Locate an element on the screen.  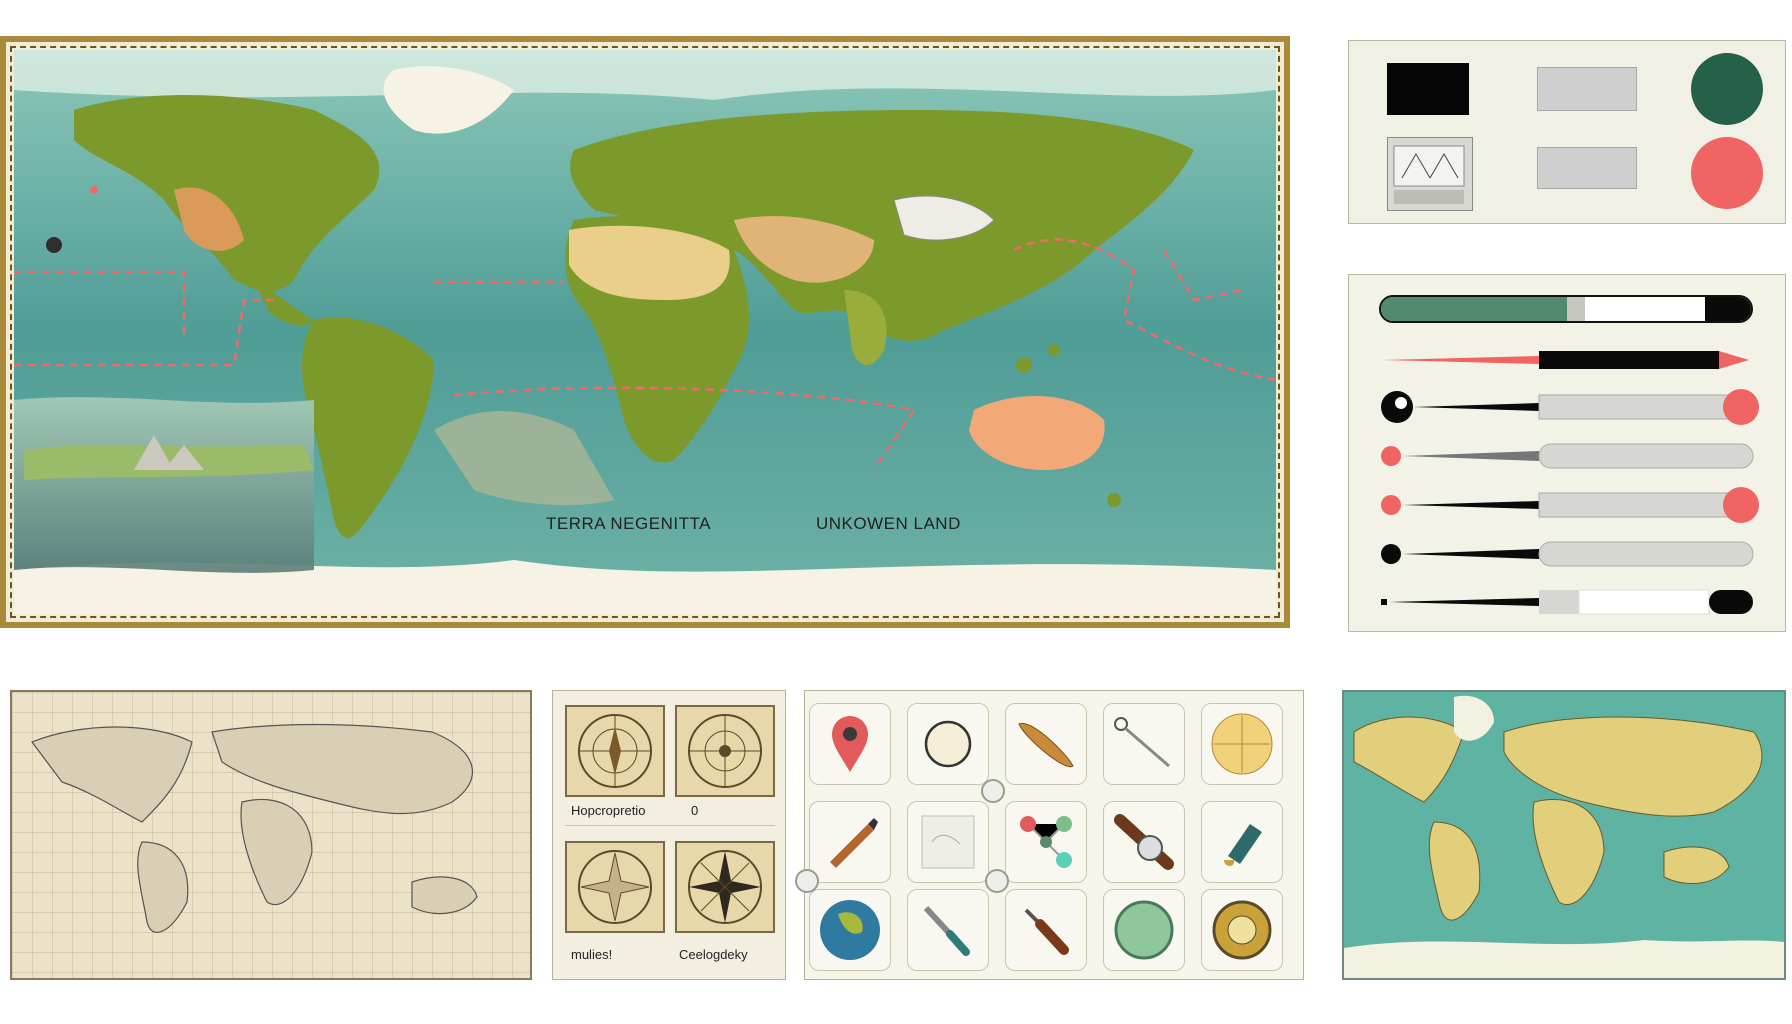
compass-label-1: Hopcropretio is located at coordinates (608, 810).